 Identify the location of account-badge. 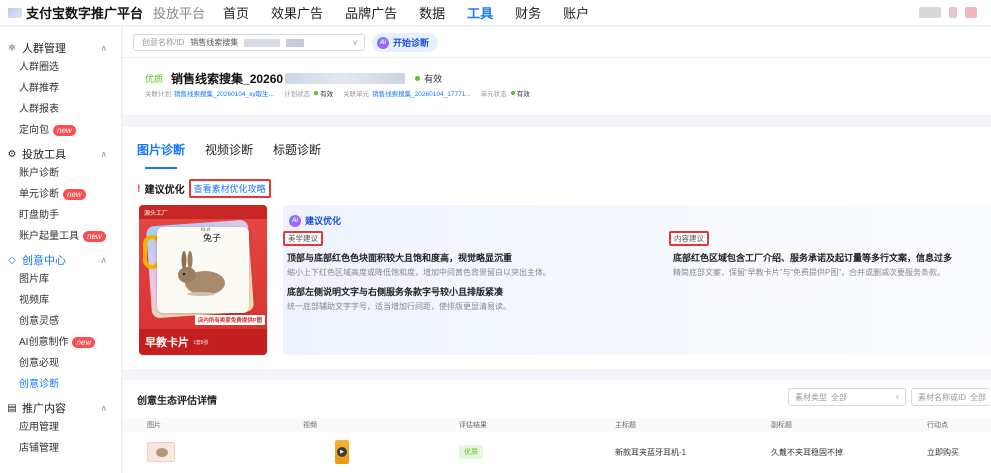
(971, 12).